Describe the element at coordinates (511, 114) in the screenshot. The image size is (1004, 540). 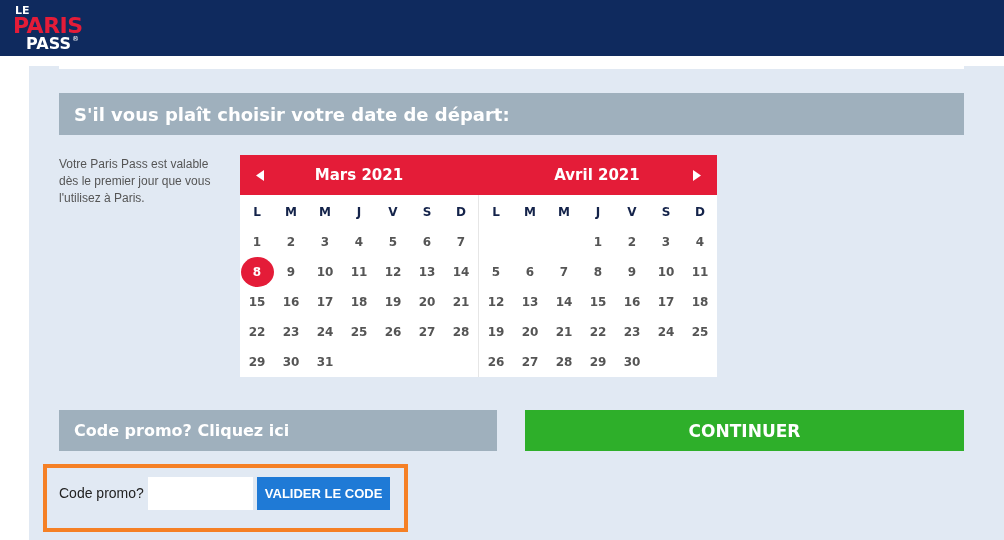
I see `section-heading: S'il vous plaît choisir votre date de départ:` at that location.